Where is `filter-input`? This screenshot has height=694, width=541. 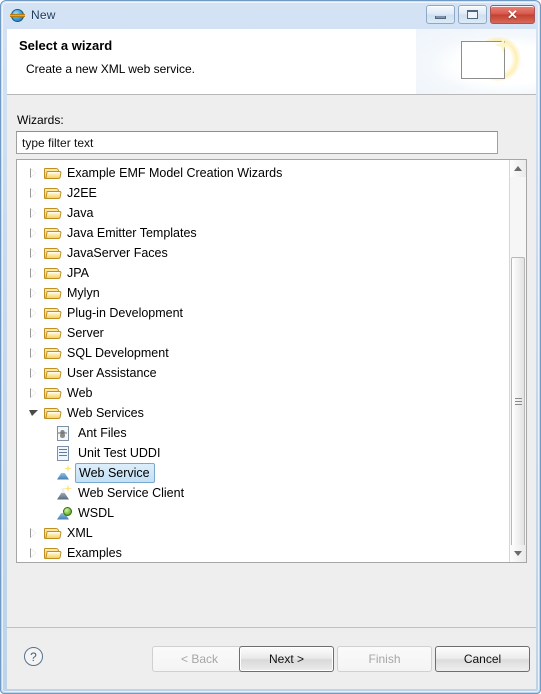
filter-input is located at coordinates (257, 142).